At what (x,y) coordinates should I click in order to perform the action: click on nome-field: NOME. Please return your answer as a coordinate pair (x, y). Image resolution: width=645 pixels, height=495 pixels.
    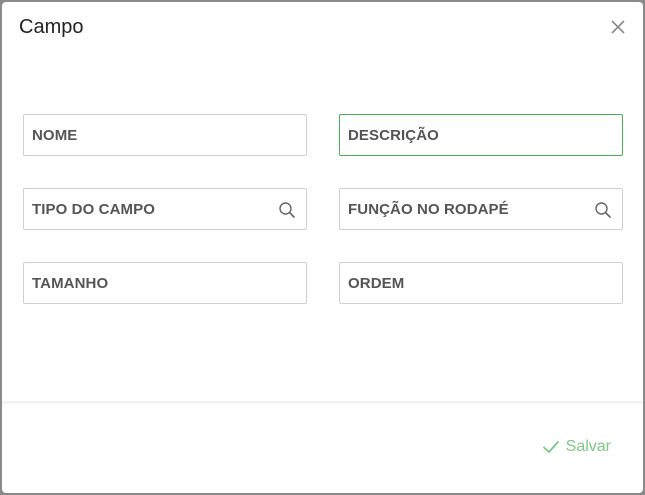
    Looking at the image, I should click on (165, 135).